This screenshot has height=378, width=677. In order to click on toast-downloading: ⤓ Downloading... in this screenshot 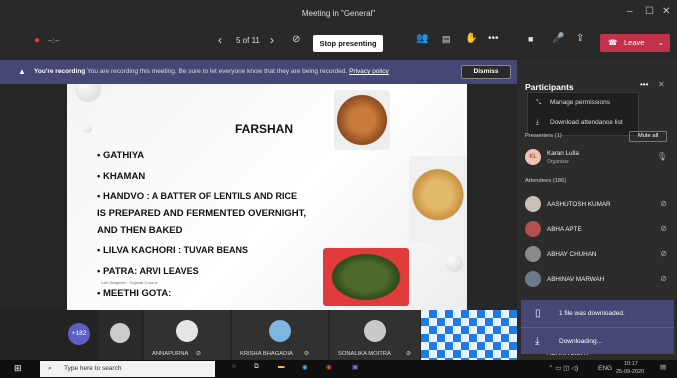, I will do `click(597, 340)`.